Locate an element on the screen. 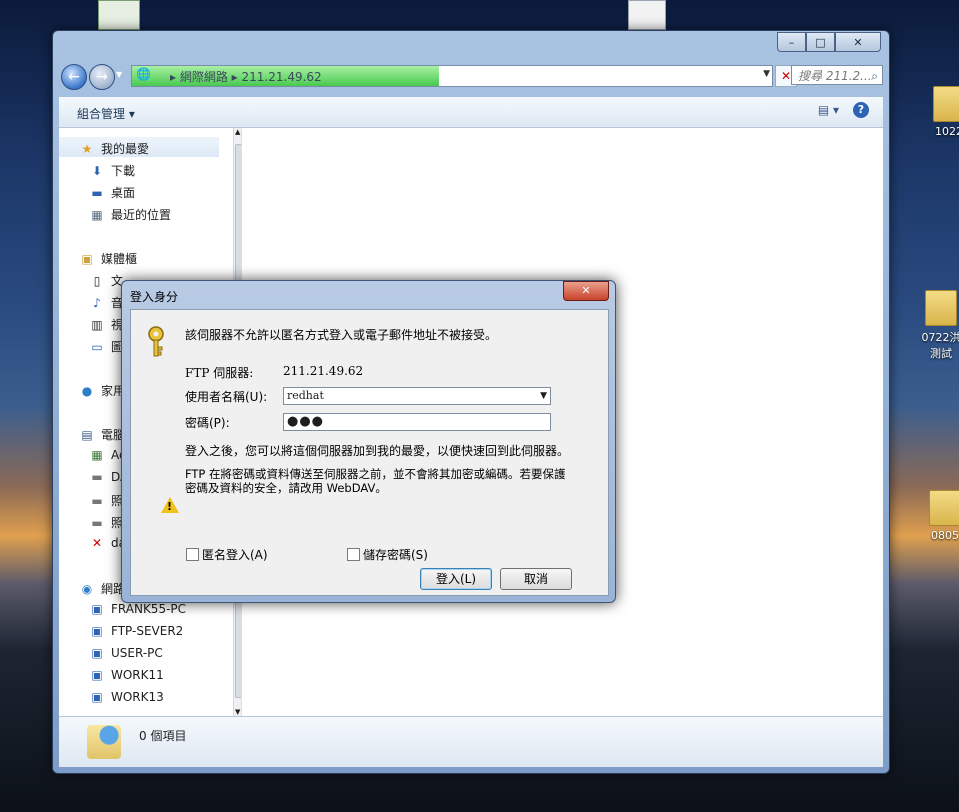  desktop-icon-1022: 1022 is located at coordinates (941, 112).